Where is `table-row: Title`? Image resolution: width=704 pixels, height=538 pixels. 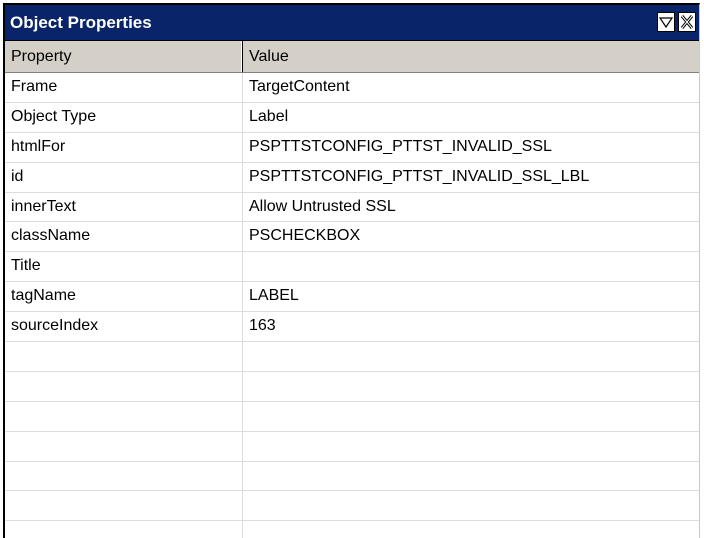 table-row: Title is located at coordinates (352, 267).